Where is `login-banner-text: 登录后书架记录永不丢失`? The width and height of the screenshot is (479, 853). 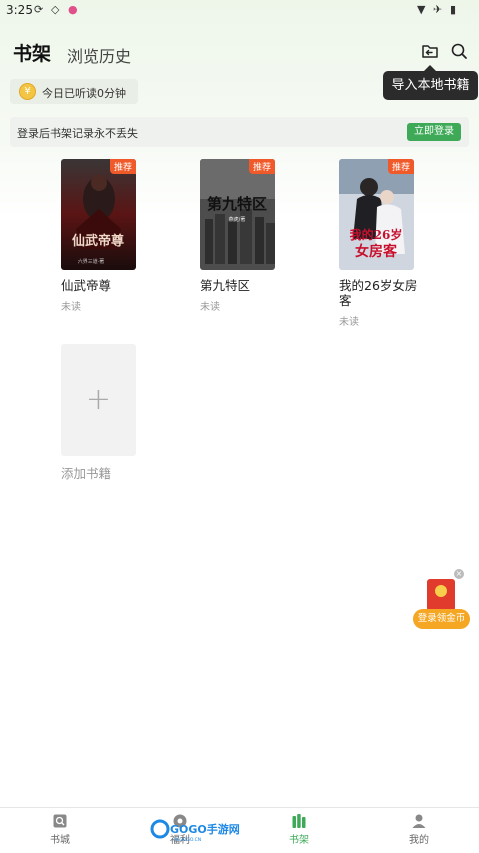
login-banner-text: 登录后书架记录永不丢失 is located at coordinates (77, 133).